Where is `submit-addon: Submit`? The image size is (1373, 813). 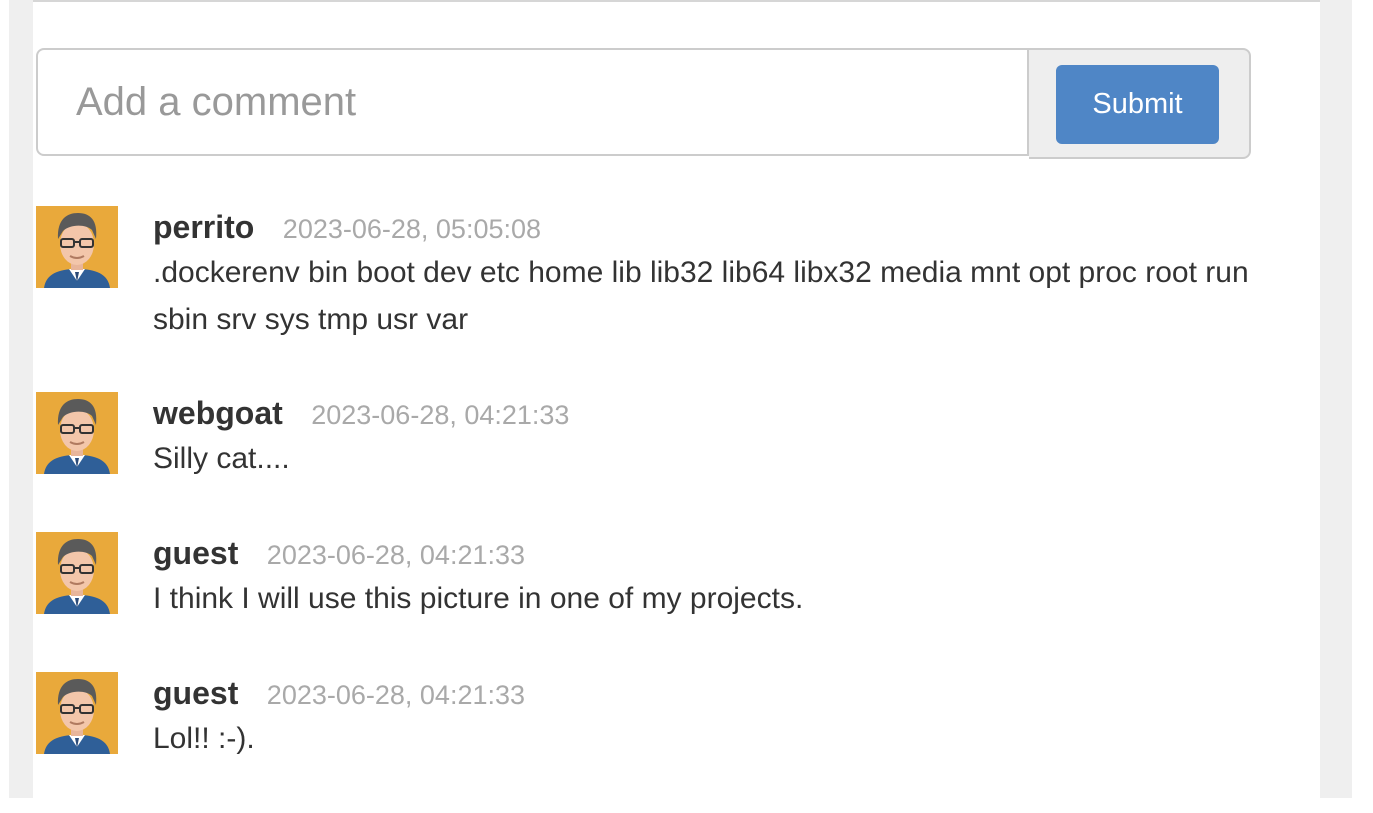
submit-addon: Submit is located at coordinates (1140, 103).